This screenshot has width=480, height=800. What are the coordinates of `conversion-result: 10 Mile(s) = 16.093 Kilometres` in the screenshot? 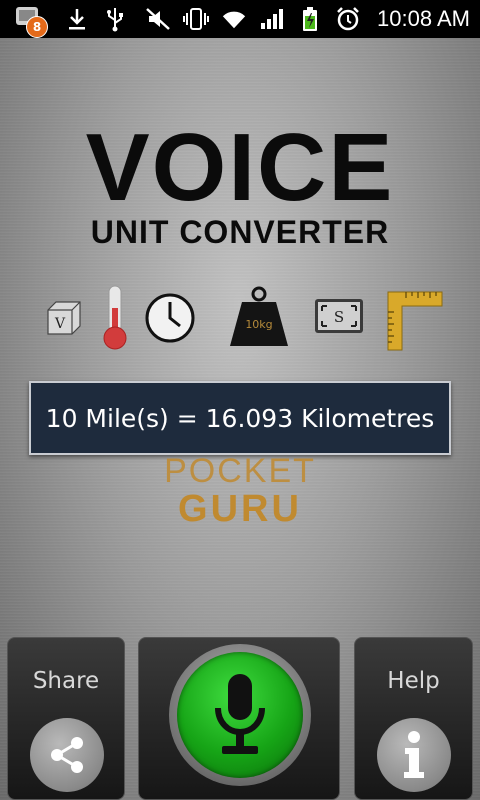 It's located at (240, 418).